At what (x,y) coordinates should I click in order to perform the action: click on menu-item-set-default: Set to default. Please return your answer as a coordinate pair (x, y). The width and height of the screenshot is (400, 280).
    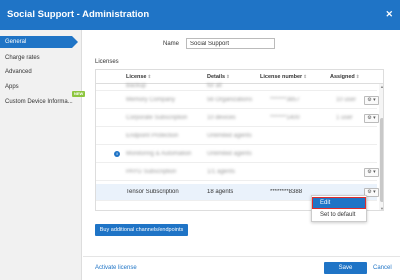
    Looking at the image, I should click on (339, 215).